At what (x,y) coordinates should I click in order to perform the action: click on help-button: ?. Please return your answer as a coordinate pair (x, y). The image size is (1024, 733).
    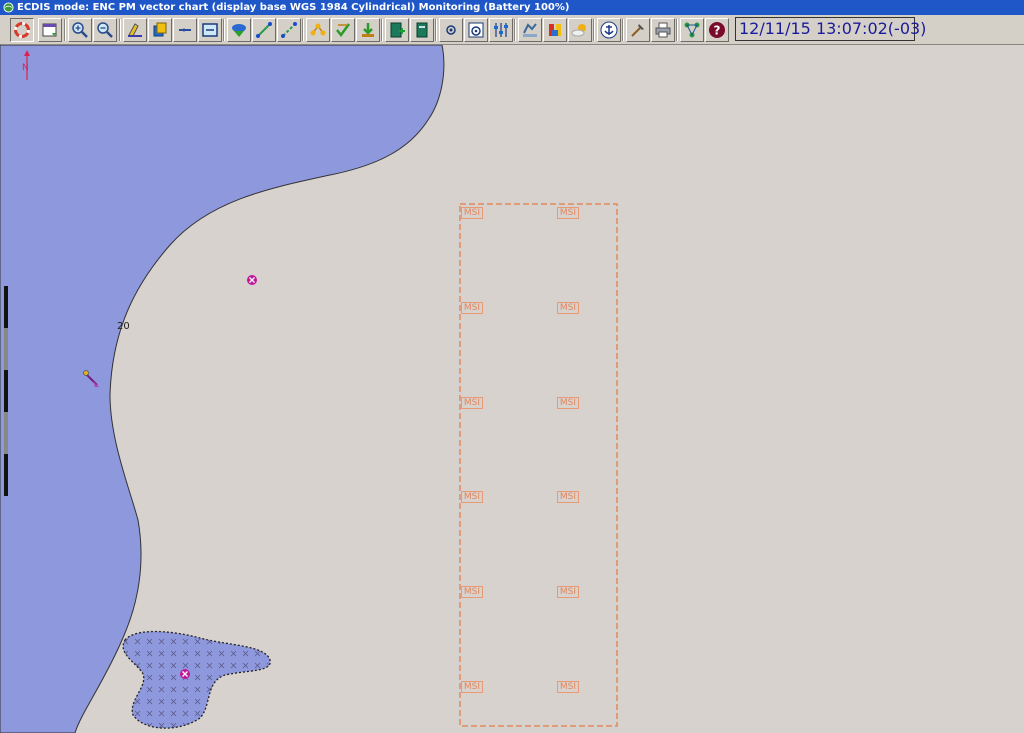
    Looking at the image, I should click on (717, 30).